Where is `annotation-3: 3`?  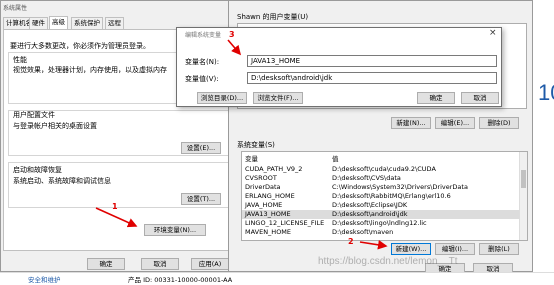 annotation-3: 3 is located at coordinates (232, 34).